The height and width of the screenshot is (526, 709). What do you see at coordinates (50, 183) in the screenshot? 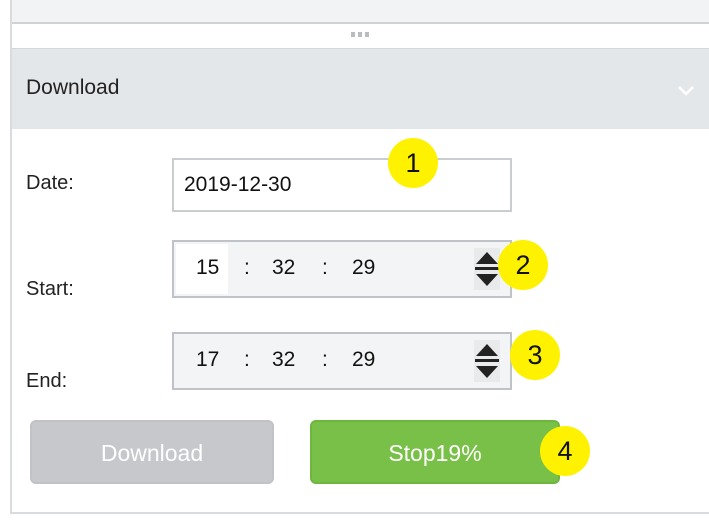
I see `date-label: Date:` at bounding box center [50, 183].